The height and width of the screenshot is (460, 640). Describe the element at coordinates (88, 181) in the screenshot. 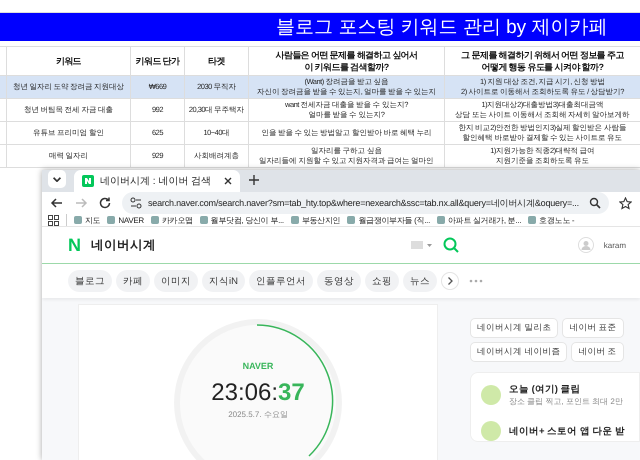

I see `n-logo-icon` at that location.